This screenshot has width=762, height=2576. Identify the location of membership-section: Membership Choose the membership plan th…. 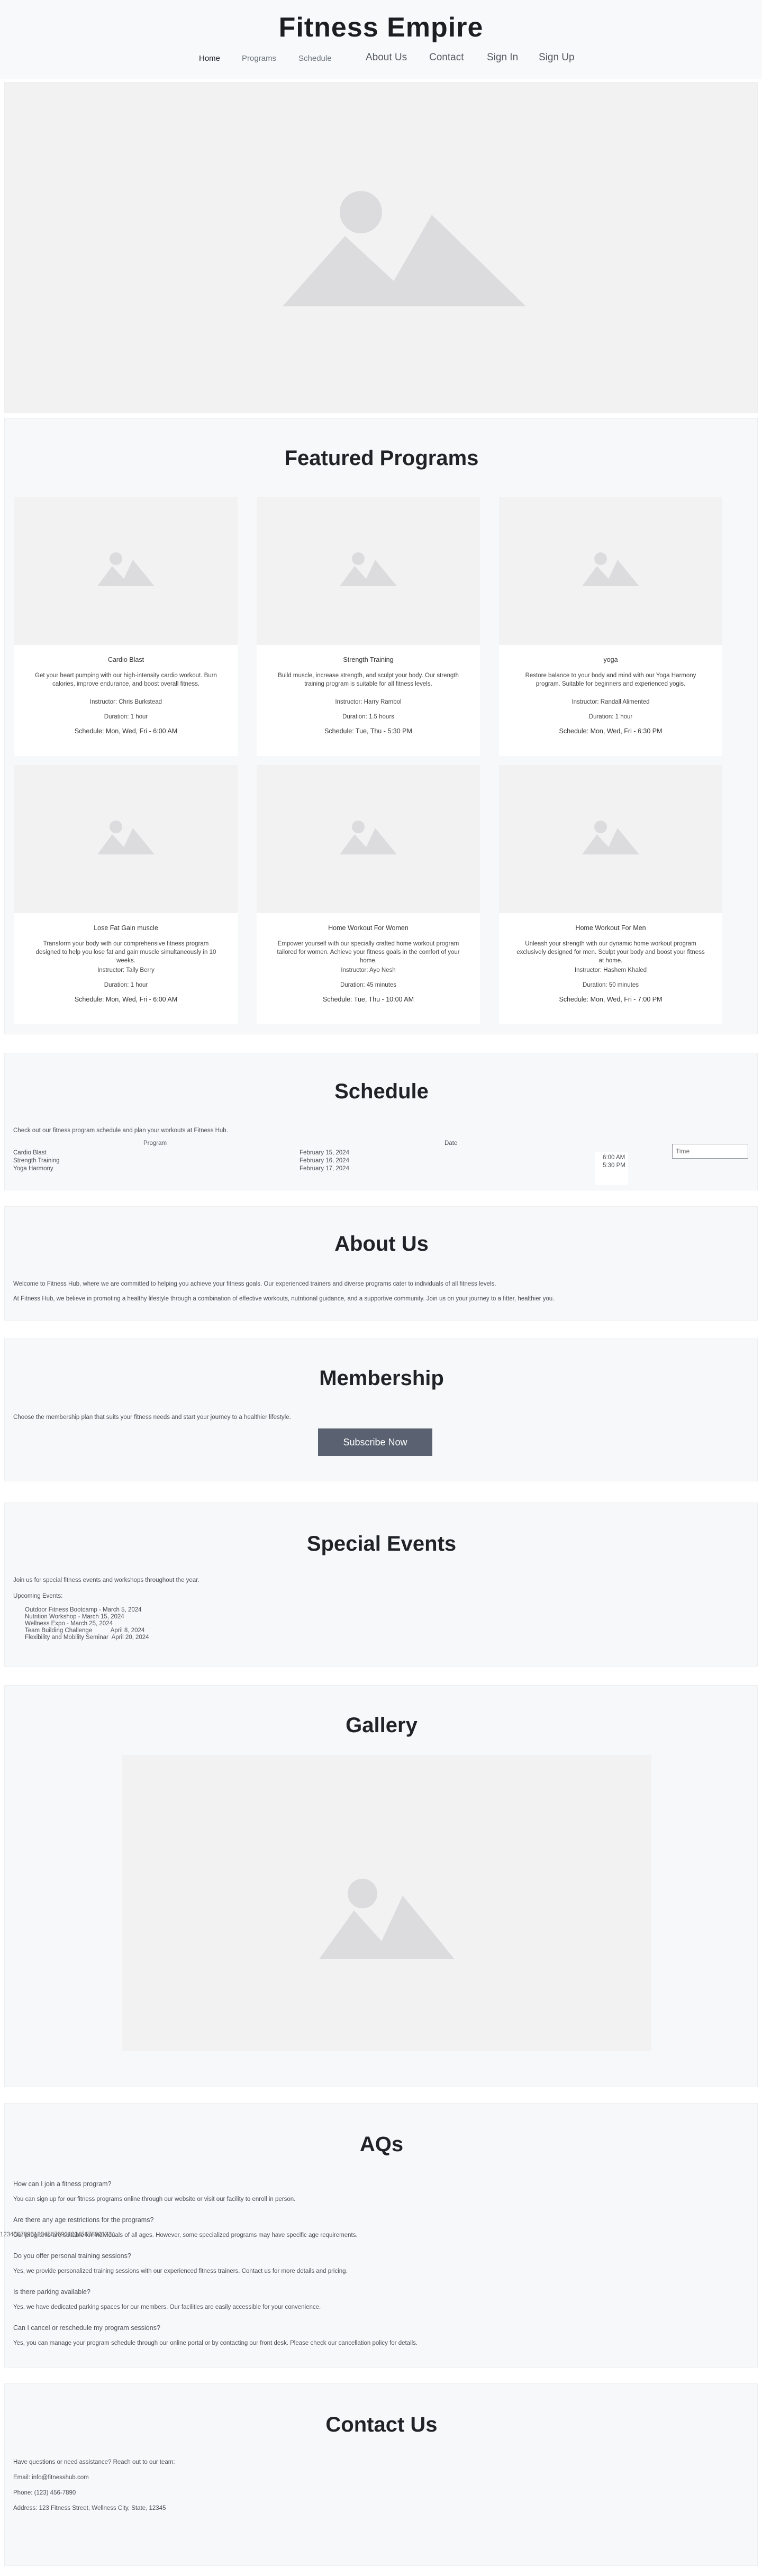
(381, 1410).